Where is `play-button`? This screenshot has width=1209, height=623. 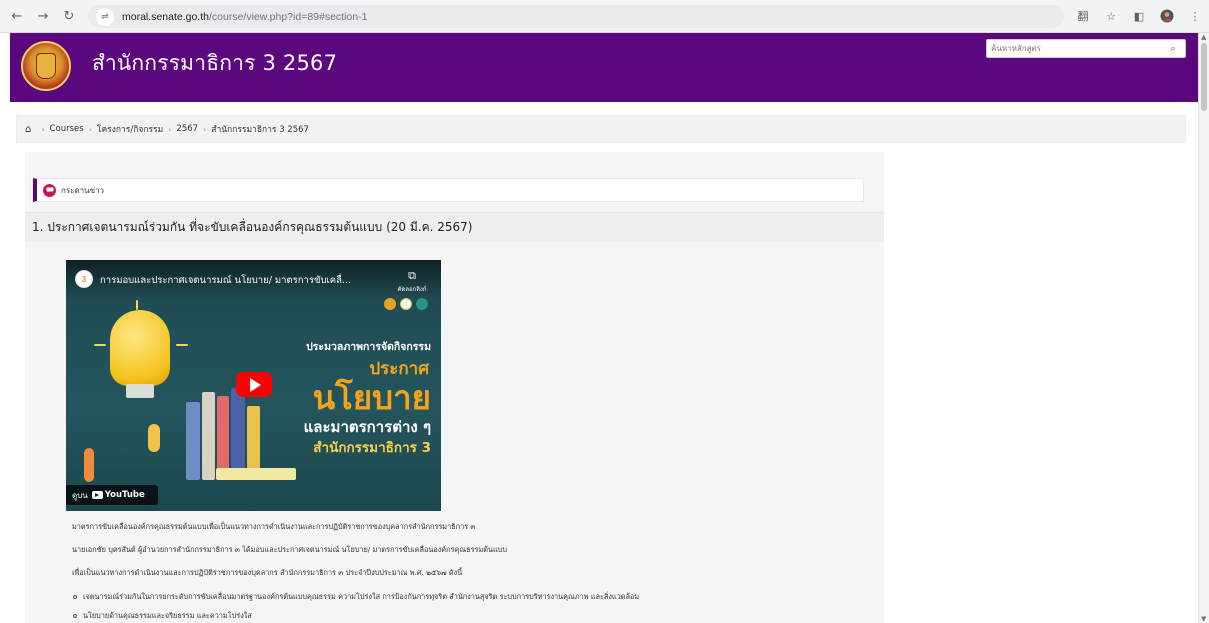
play-button is located at coordinates (254, 384).